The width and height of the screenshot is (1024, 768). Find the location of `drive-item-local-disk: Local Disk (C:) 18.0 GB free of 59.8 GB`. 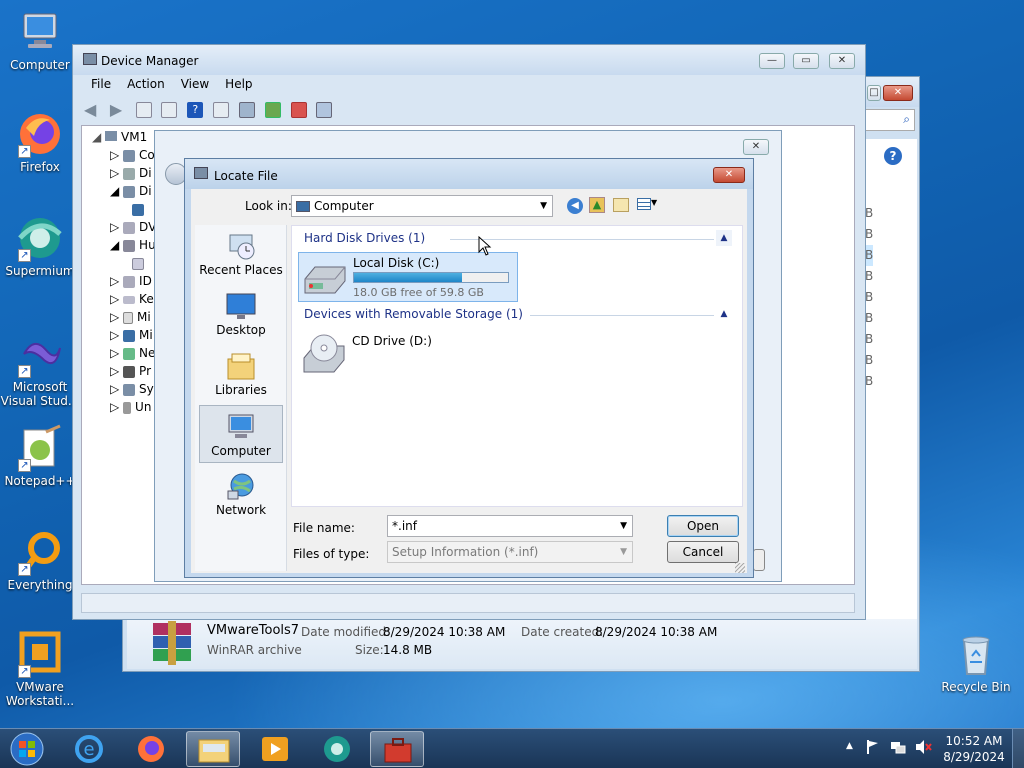

drive-item-local-disk: Local Disk (C:) 18.0 GB free of 59.8 GB is located at coordinates (408, 277).